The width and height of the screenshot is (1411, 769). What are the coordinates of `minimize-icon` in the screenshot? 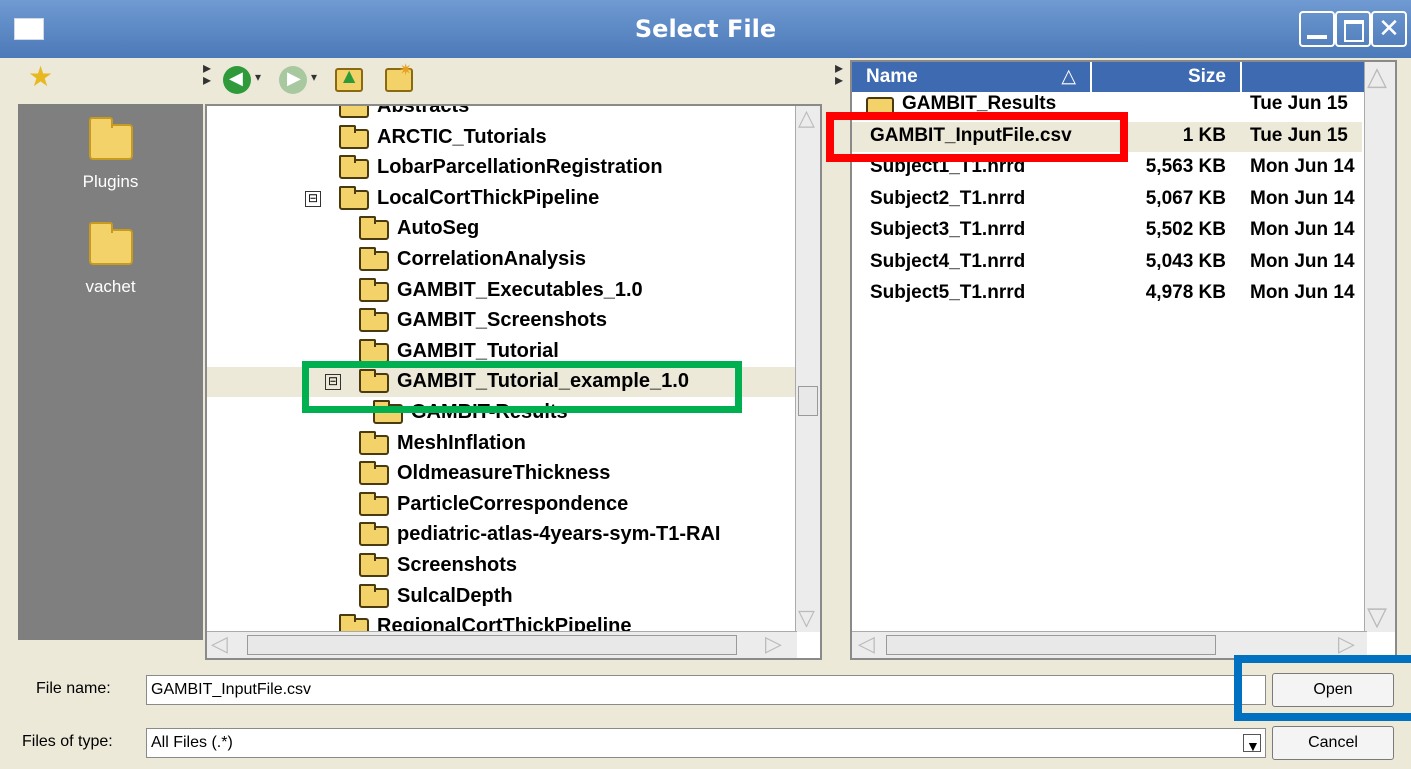 It's located at (1317, 37).